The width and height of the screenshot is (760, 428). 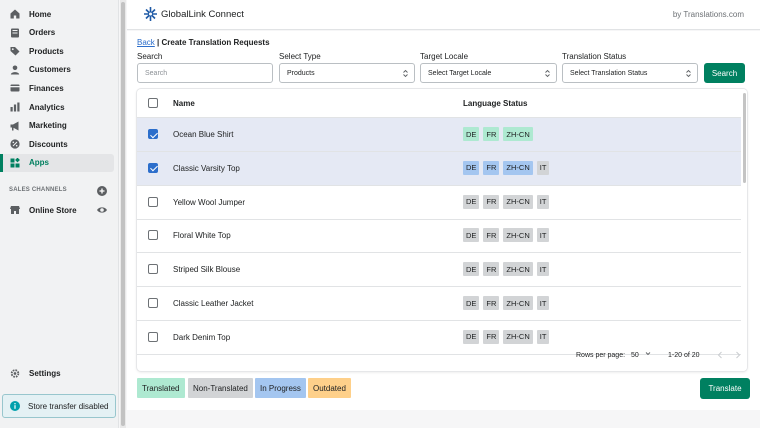 What do you see at coordinates (46, 88) in the screenshot?
I see `sidebar-item-label: Finances` at bounding box center [46, 88].